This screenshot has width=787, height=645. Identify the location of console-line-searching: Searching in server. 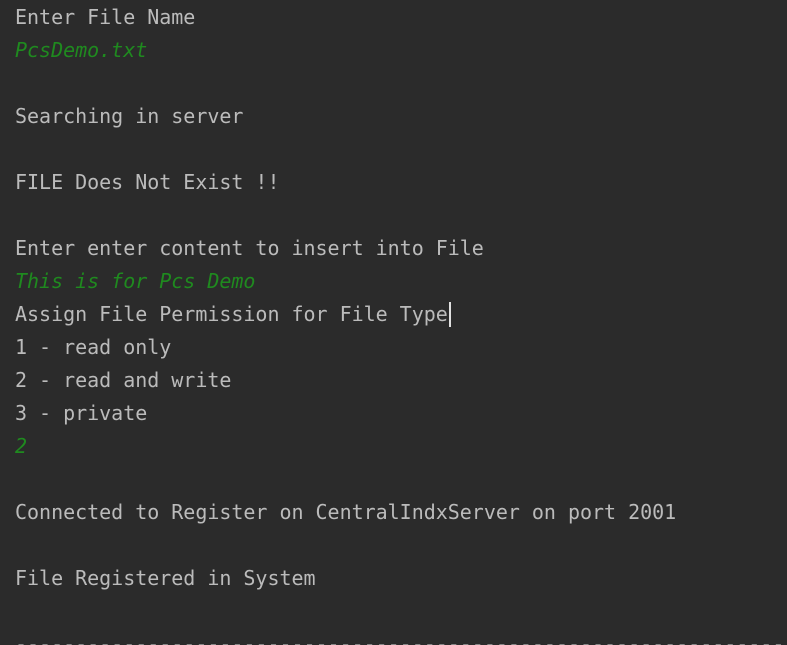
(129, 116).